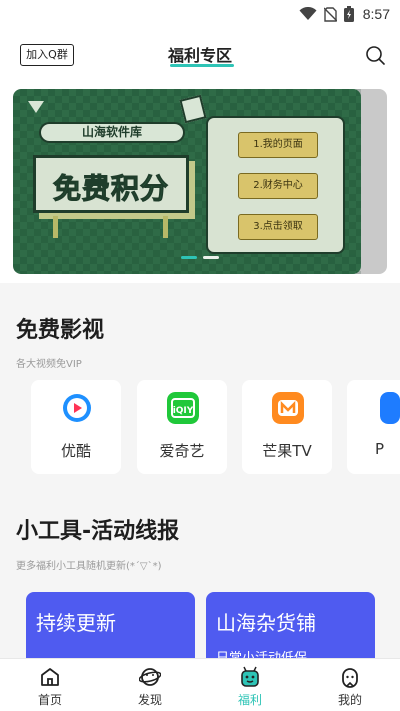 Image resolution: width=400 pixels, height=711 pixels. I want to click on bottom-nav: 首页 发现 福利 我的, so click(200, 684).